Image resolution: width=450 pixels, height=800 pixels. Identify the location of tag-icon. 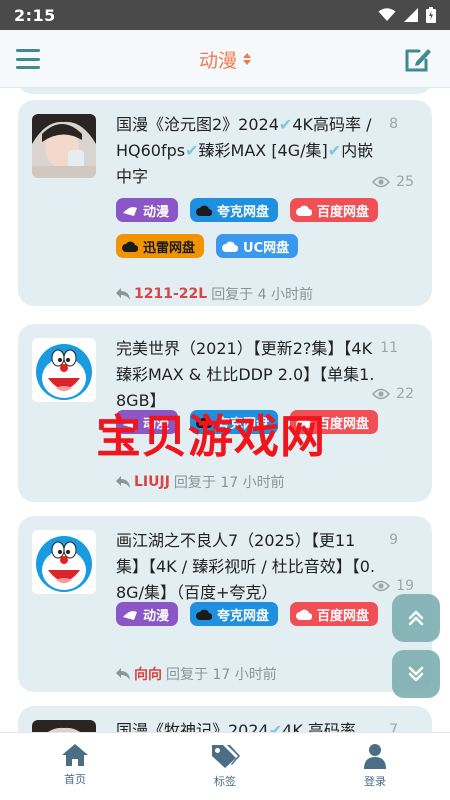
(226, 756).